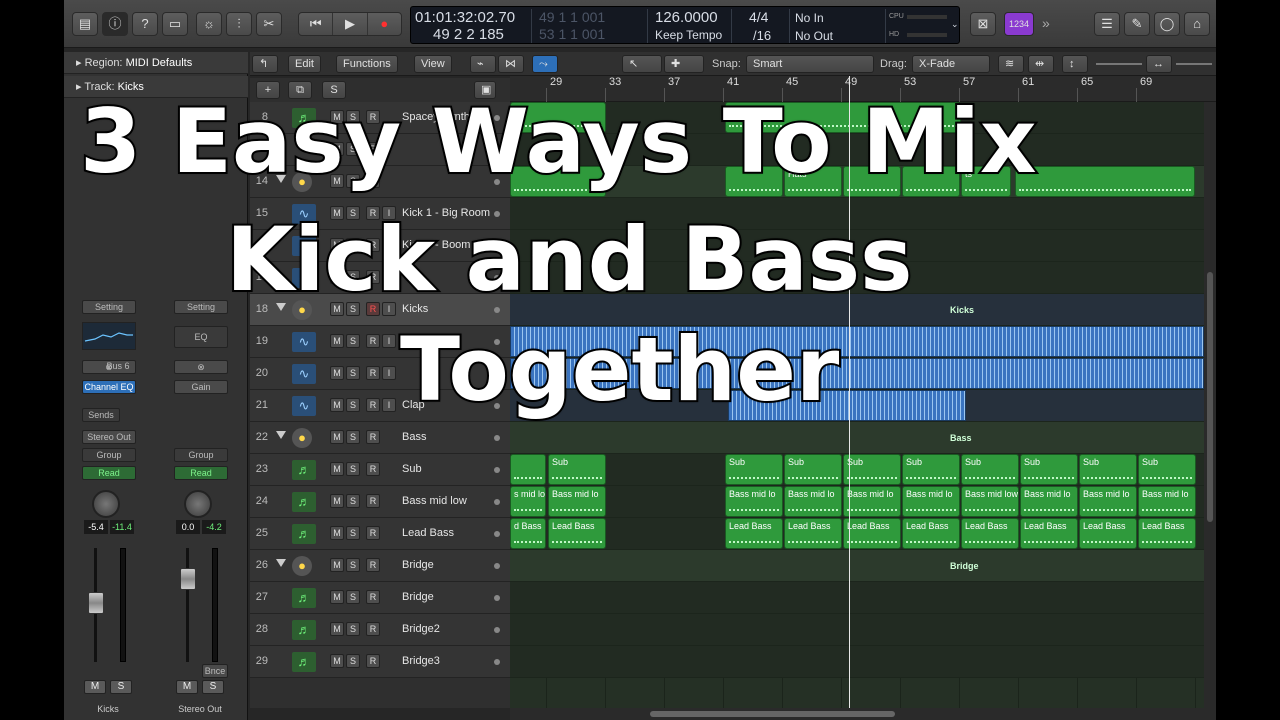 This screenshot has height=720, width=1280. What do you see at coordinates (380, 502) in the screenshot?
I see `track-row: 24 ♬ M S R Bass mid low` at bounding box center [380, 502].